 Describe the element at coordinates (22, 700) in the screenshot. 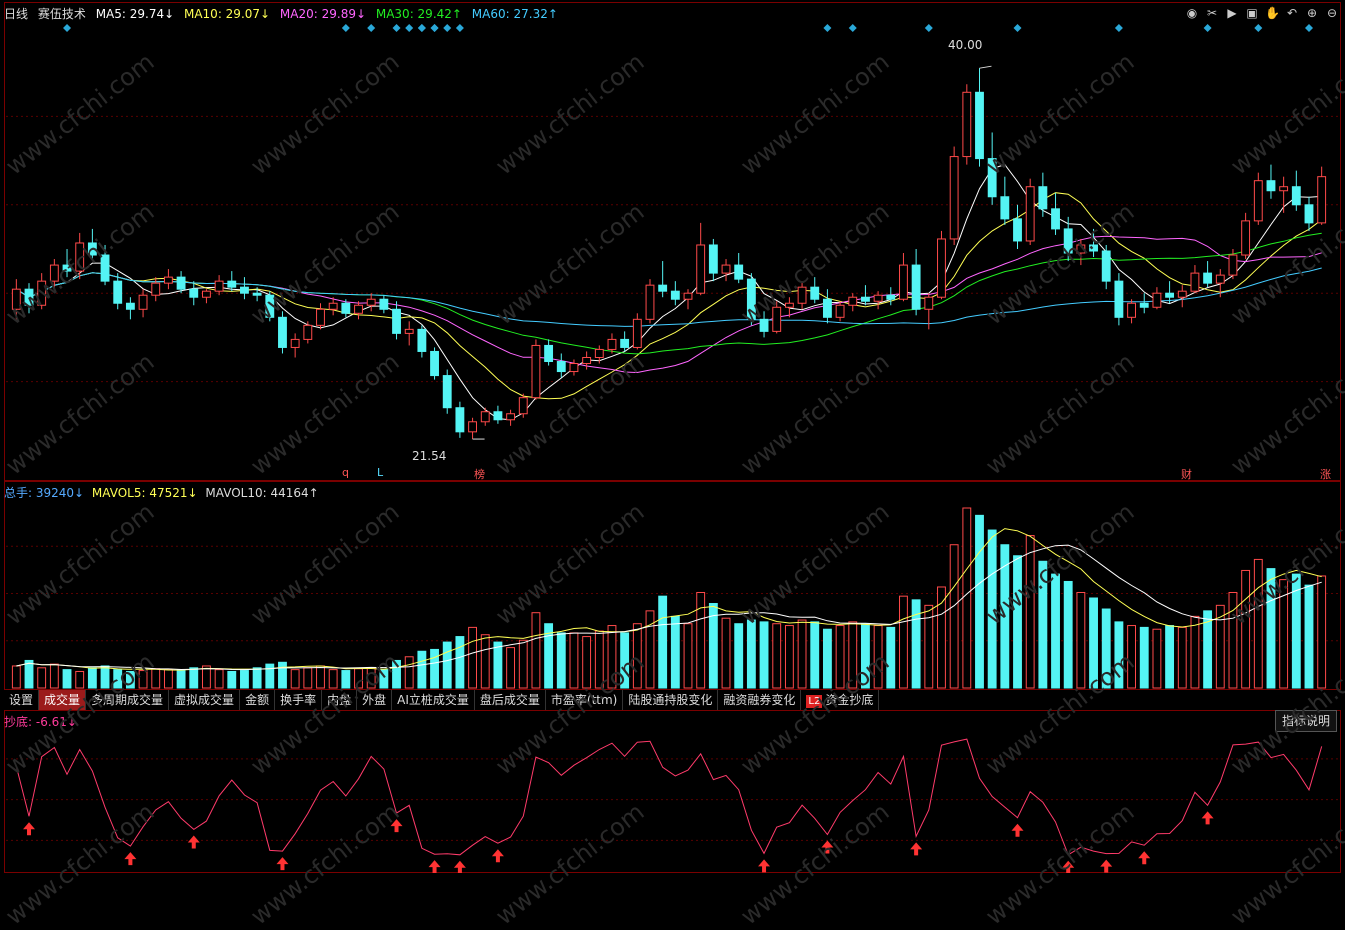

I see `tab-settings: 设置` at that location.